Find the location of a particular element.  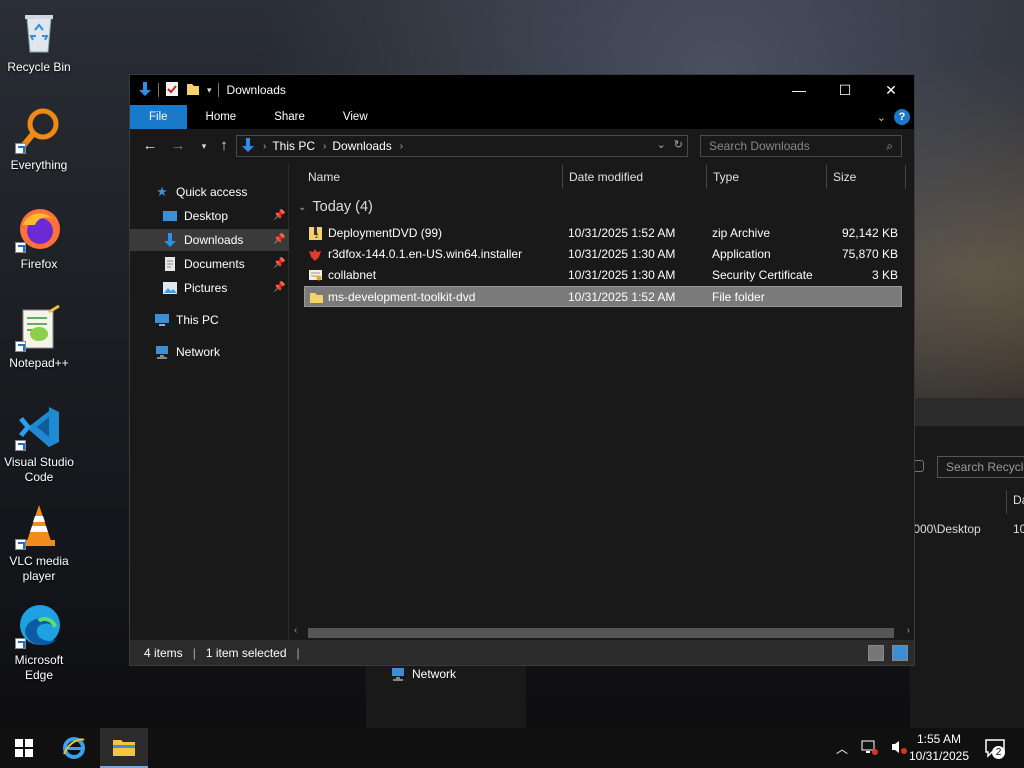

column-header-name: Name is located at coordinates (431, 177).